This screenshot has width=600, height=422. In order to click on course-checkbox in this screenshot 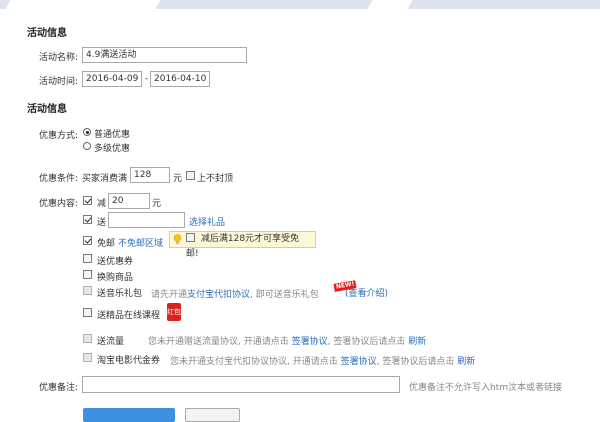, I will do `click(87, 312)`.